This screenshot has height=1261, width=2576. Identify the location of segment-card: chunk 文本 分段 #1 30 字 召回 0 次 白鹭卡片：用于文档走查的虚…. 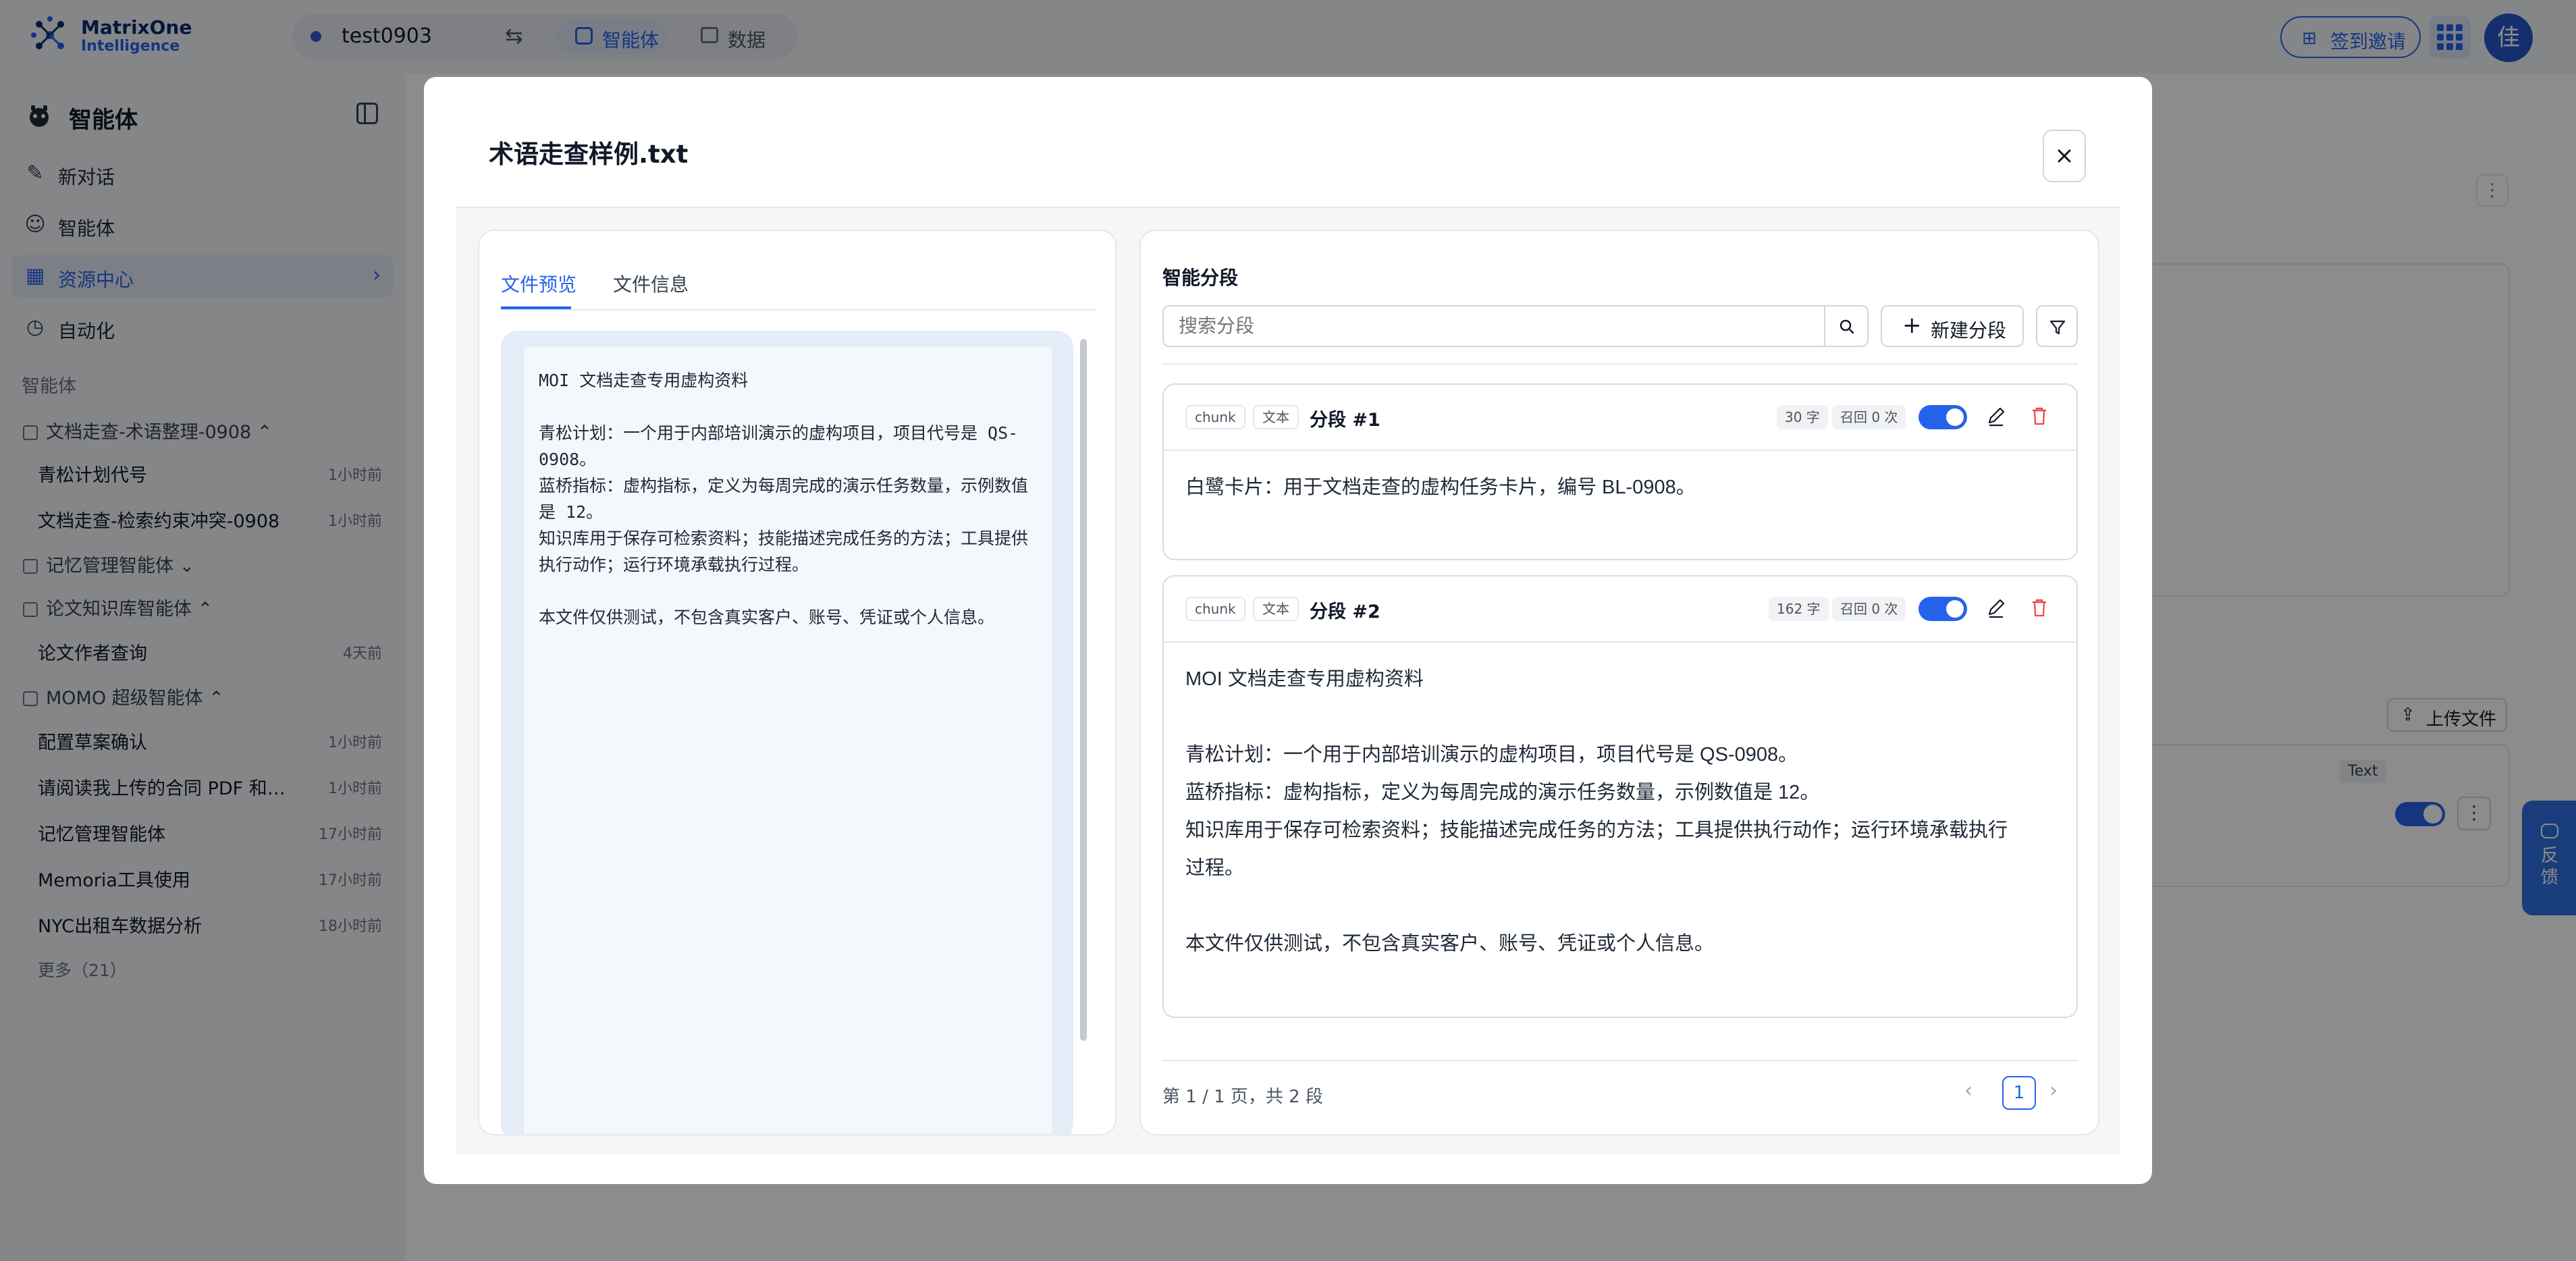
(1620, 471).